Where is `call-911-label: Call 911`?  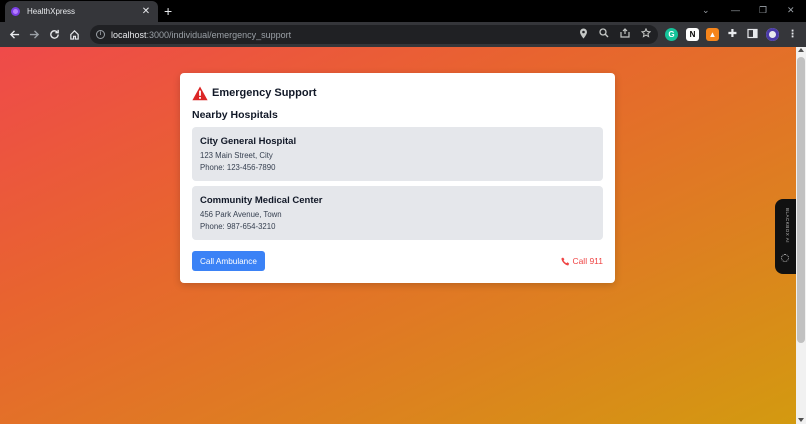 call-911-label: Call 911 is located at coordinates (587, 261).